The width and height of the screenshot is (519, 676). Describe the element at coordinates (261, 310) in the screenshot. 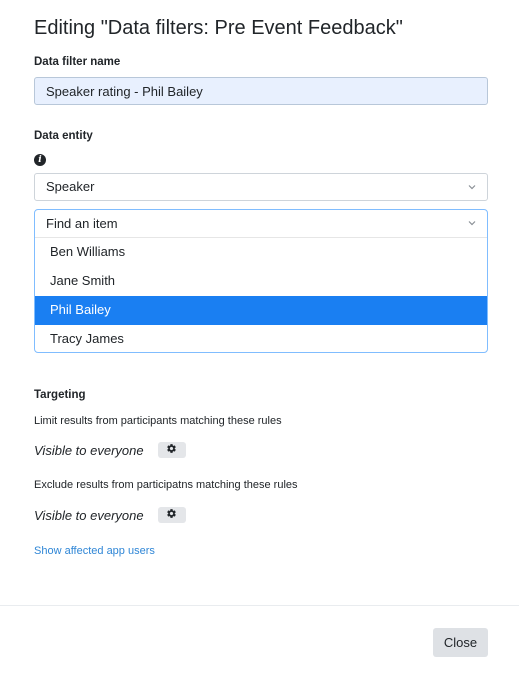

I see `dropdown-option-phil-bailey: Phil Bailey` at that location.